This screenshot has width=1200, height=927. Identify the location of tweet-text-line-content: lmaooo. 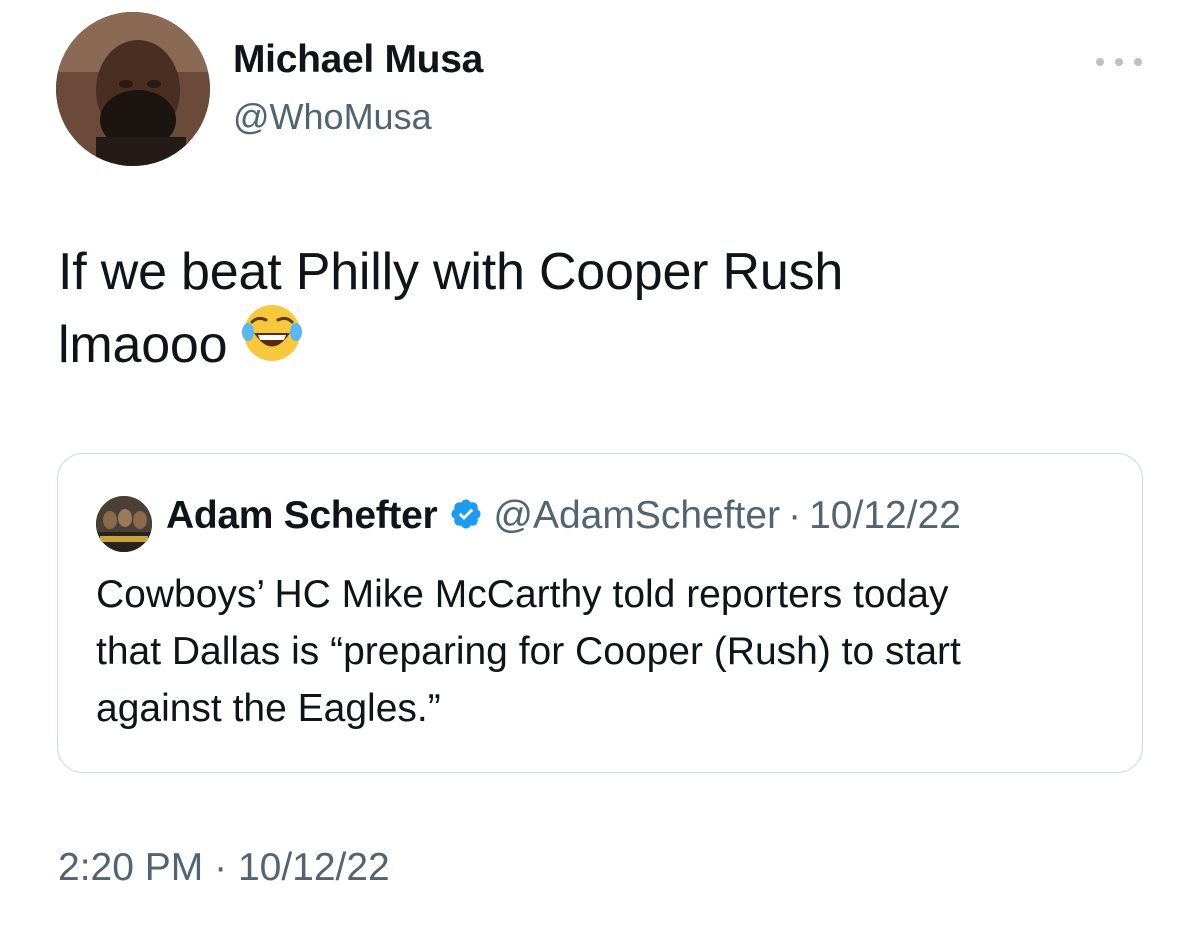
(143, 345).